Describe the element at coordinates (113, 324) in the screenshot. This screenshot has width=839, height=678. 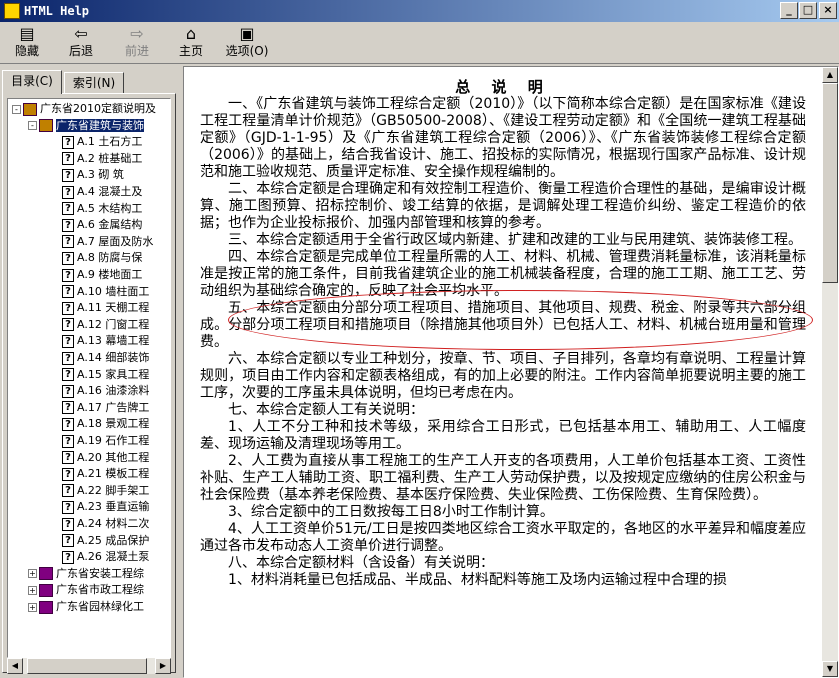
I see `tree-item-label: A.12 门窗工程` at that location.